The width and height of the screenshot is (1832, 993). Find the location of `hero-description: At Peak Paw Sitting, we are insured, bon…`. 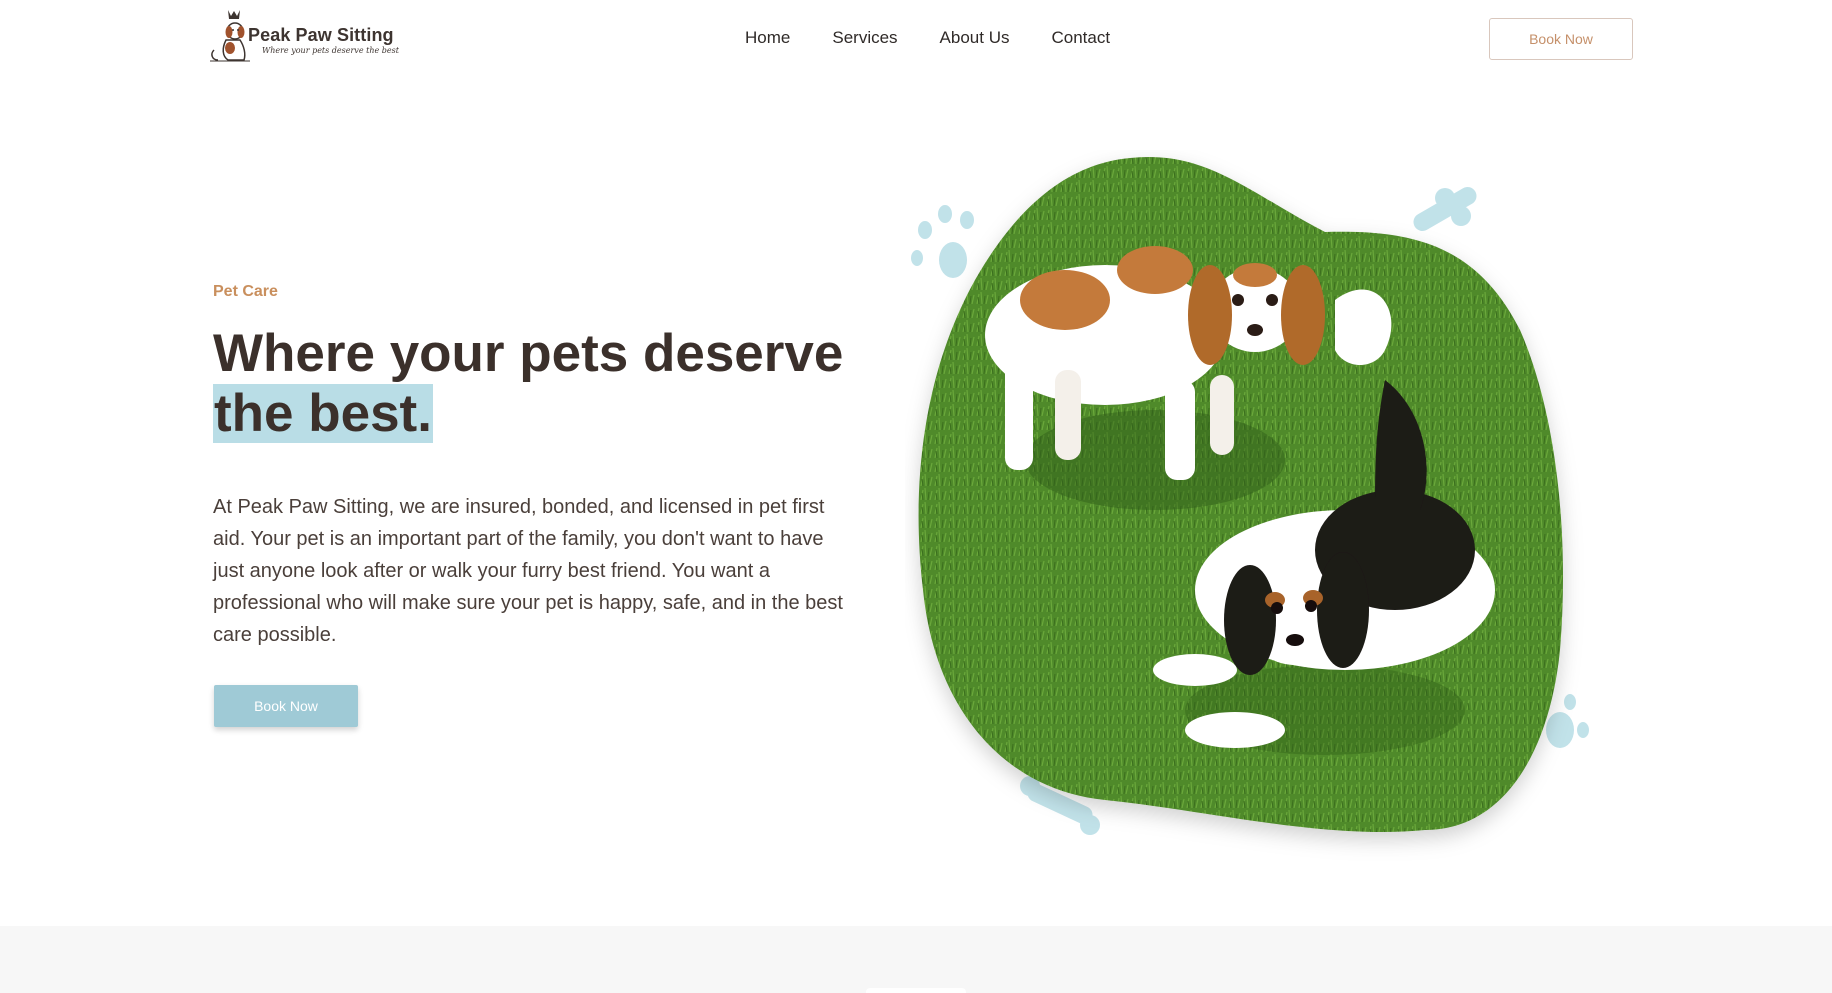

hero-description: At Peak Paw Sitting, we are insured, bon… is located at coordinates (528, 571).